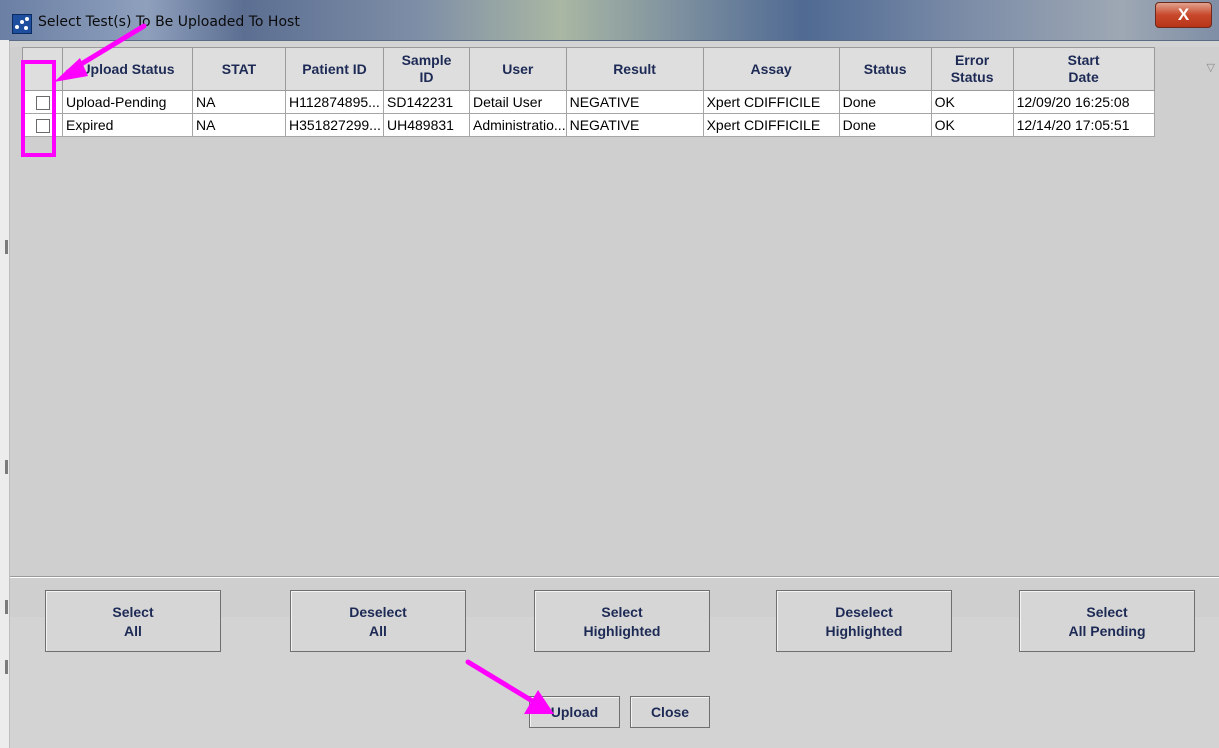  Describe the element at coordinates (622, 621) in the screenshot. I see `select-highlighted-button: Select Highlighted` at that location.